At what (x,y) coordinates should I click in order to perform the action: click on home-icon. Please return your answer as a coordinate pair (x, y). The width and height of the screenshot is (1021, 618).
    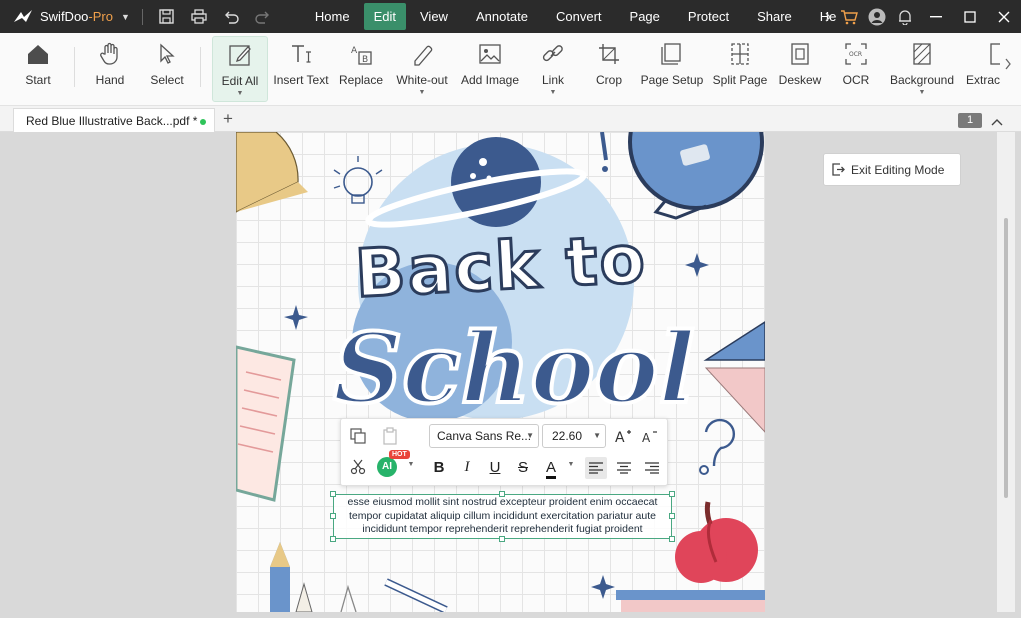
    Looking at the image, I should click on (38, 54).